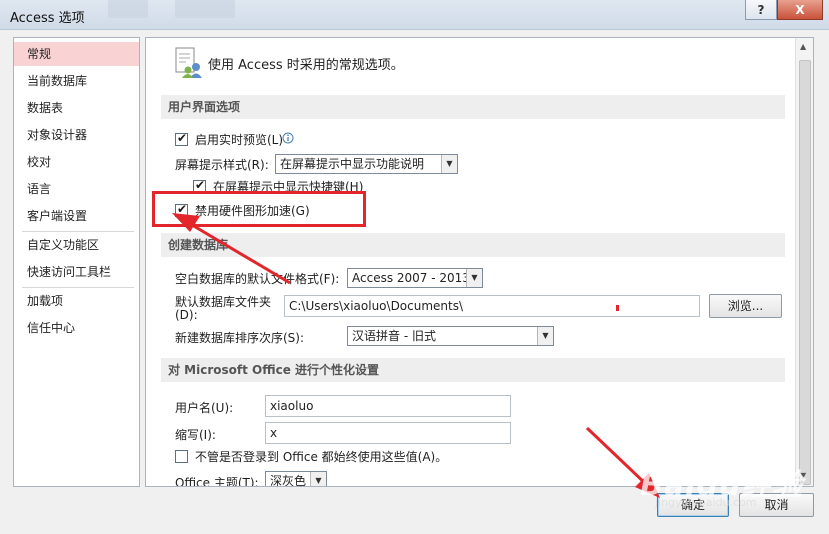 The width and height of the screenshot is (829, 534). I want to click on info-icon, so click(288, 138).